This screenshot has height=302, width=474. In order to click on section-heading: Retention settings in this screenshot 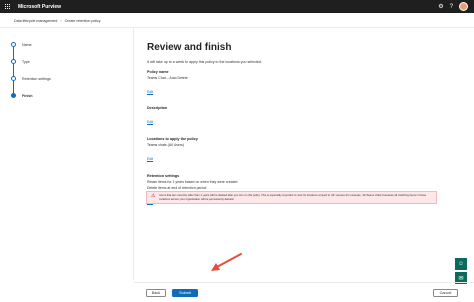, I will do `click(163, 176)`.